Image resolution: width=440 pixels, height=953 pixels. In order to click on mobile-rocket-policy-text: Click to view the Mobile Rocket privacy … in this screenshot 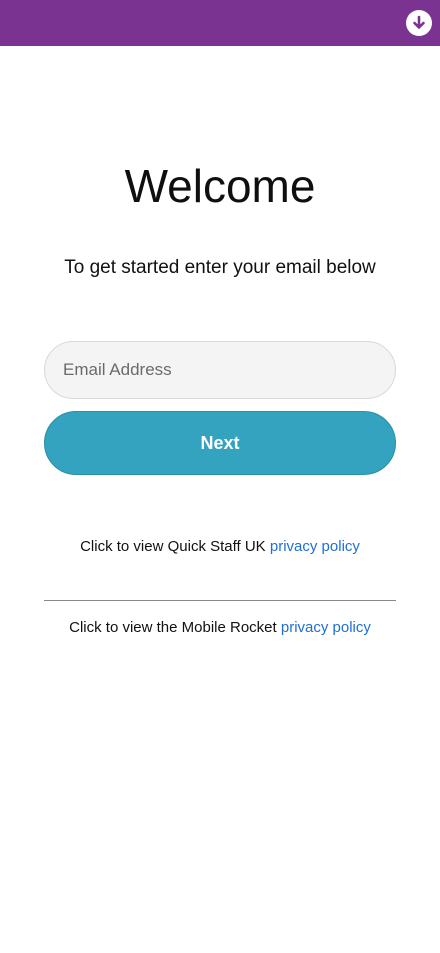, I will do `click(220, 628)`.